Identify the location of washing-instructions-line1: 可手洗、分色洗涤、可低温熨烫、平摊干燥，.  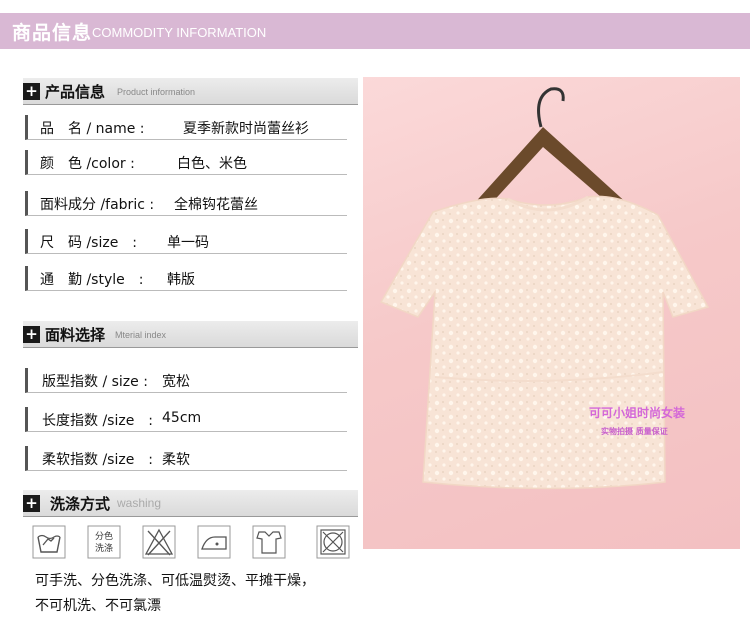
(175, 581).